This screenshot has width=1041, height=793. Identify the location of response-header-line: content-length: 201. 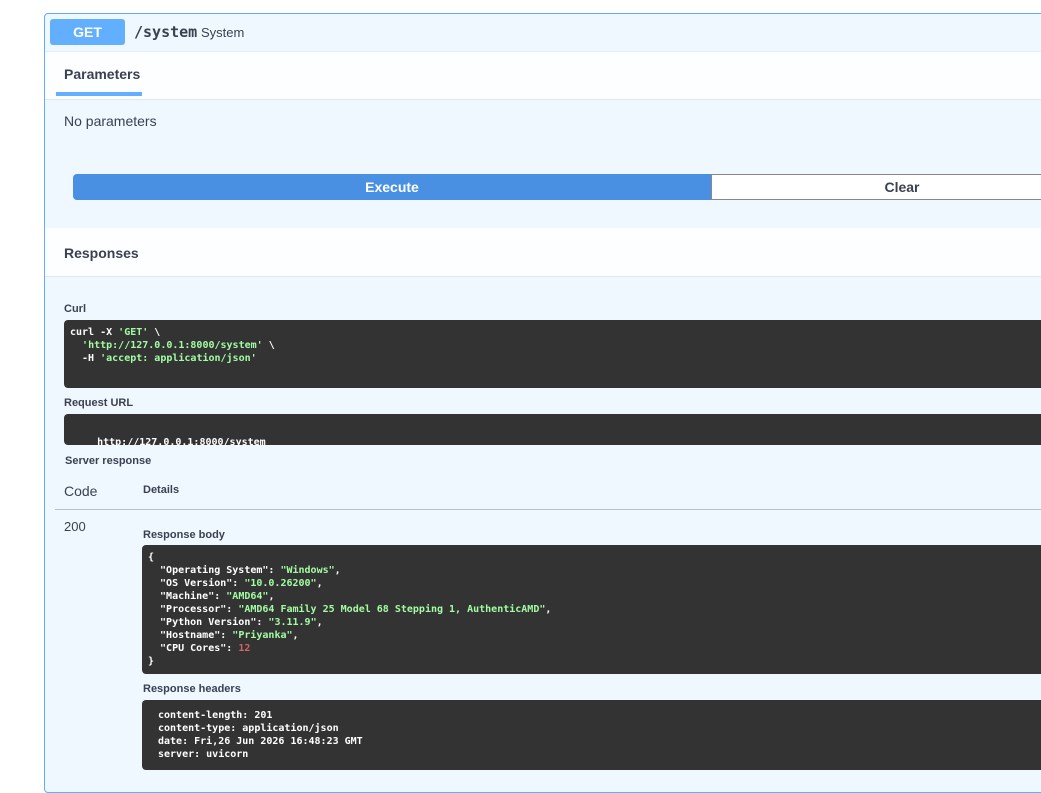
(215, 715).